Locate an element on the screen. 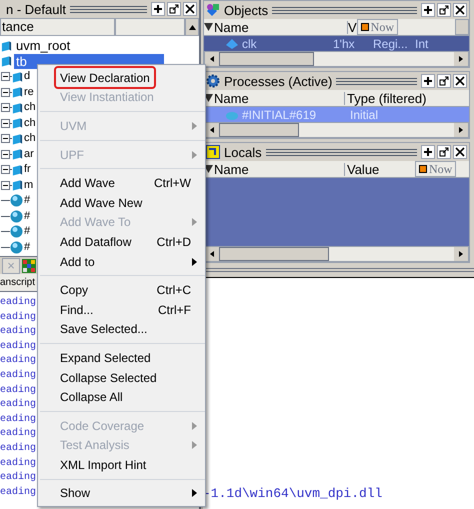 This screenshot has width=474, height=509. menu-item: Add to is located at coordinates (77, 262).